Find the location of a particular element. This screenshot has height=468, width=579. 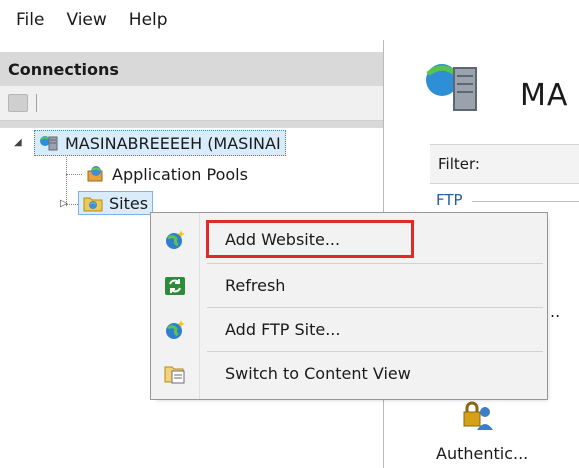

connections-toolbar is located at coordinates (191, 103).